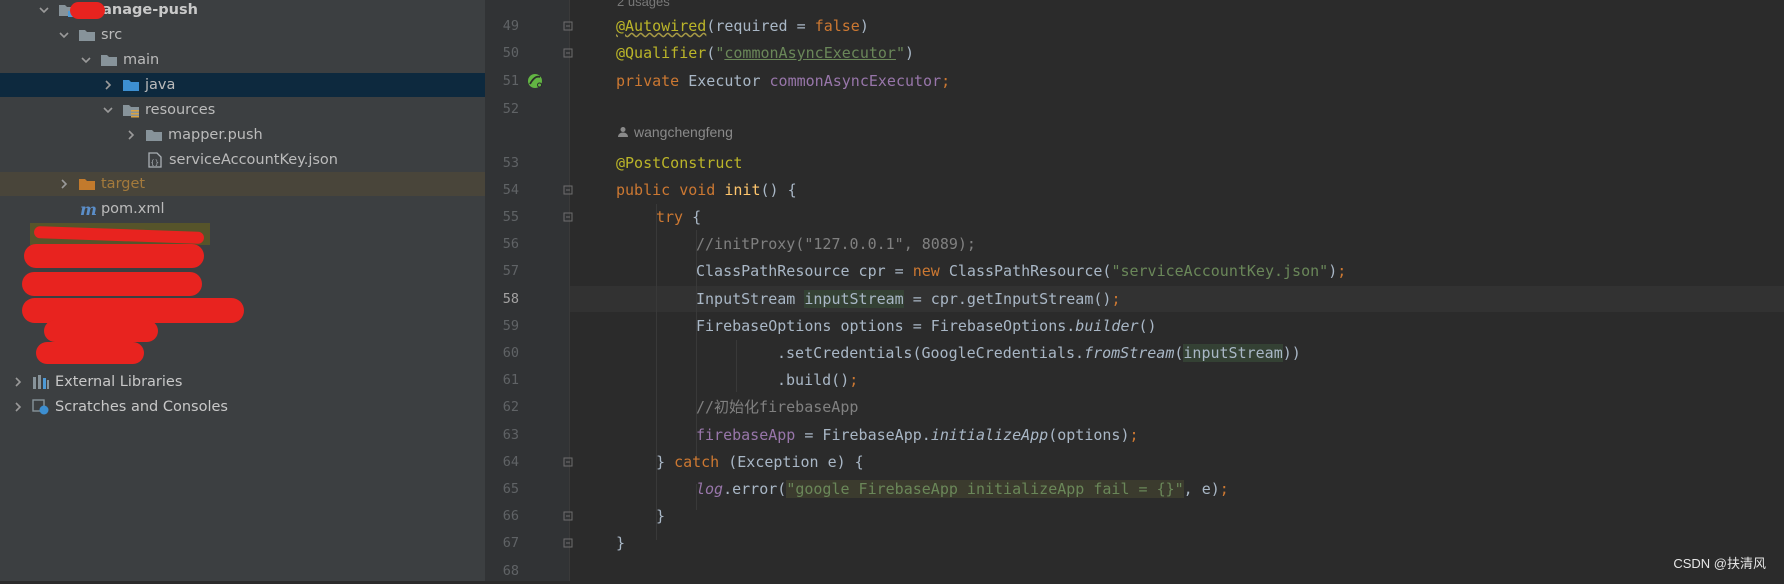 The width and height of the screenshot is (1784, 584). What do you see at coordinates (1089, 435) in the screenshot?
I see `token: (options)` at bounding box center [1089, 435].